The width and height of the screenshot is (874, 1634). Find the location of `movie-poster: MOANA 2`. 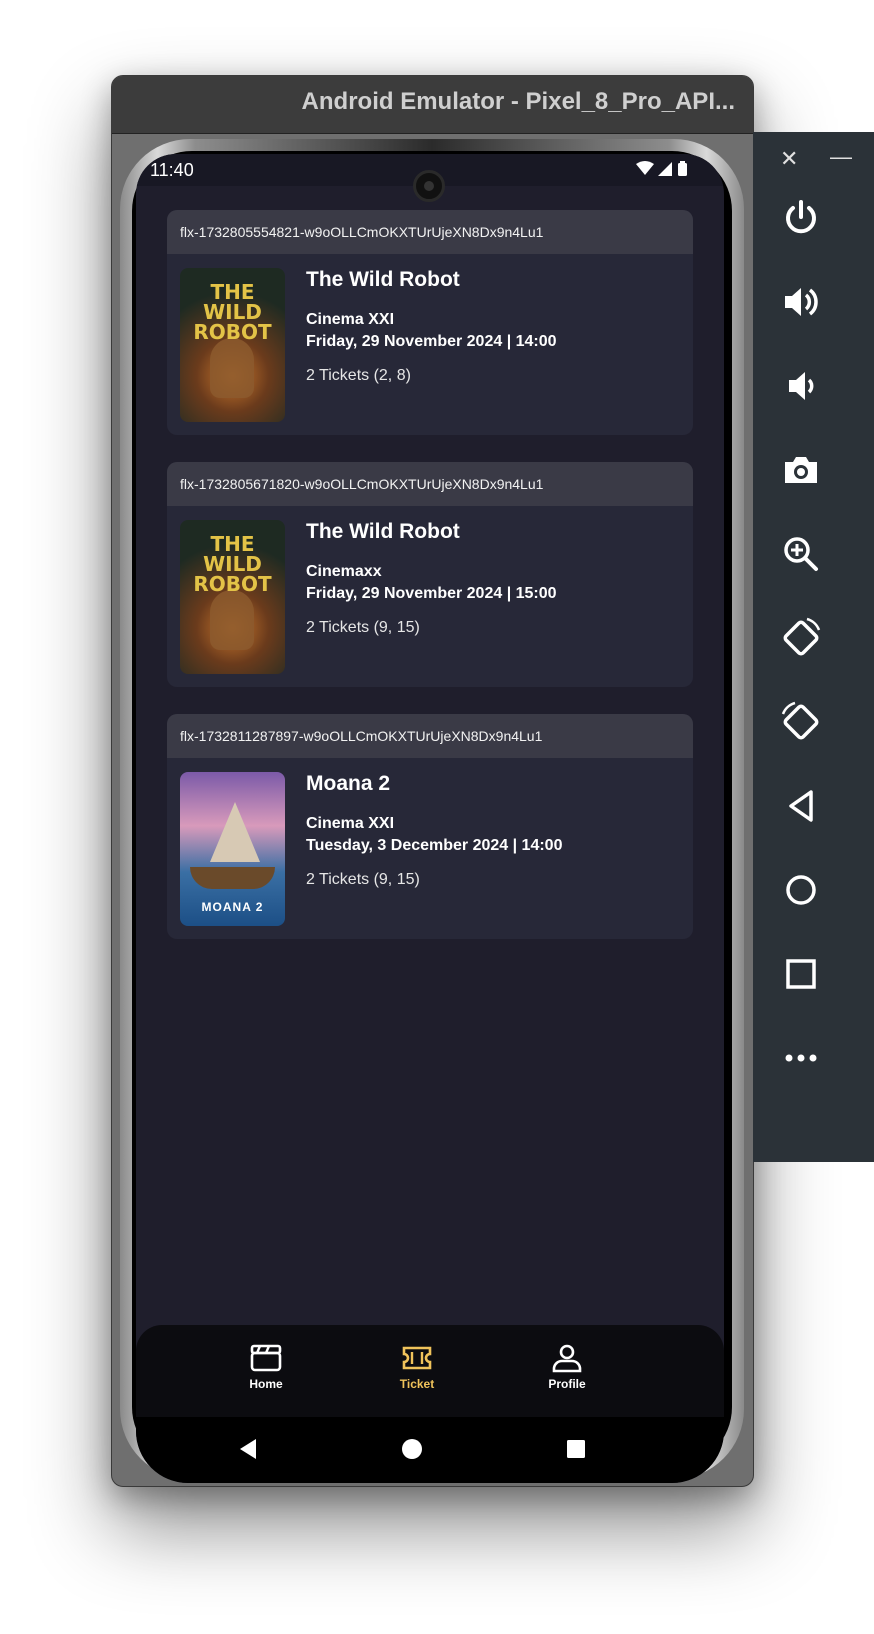

movie-poster: MOANA 2 is located at coordinates (232, 849).